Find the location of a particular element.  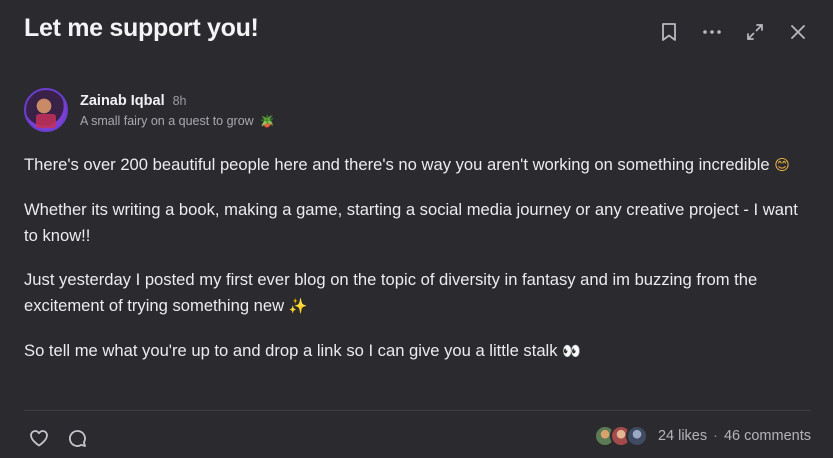

close-button is located at coordinates (797, 32).